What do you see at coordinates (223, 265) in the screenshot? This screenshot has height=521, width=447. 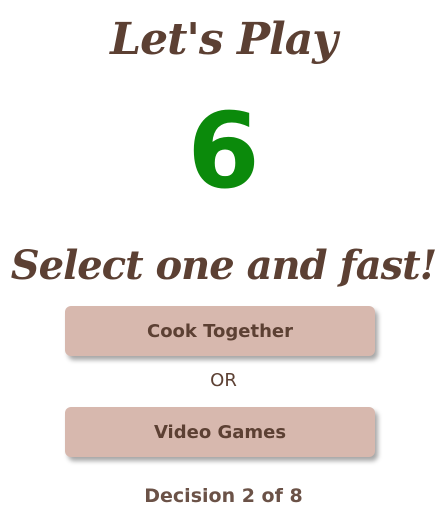 I see `prompt-text: Select one and fast!` at bounding box center [223, 265].